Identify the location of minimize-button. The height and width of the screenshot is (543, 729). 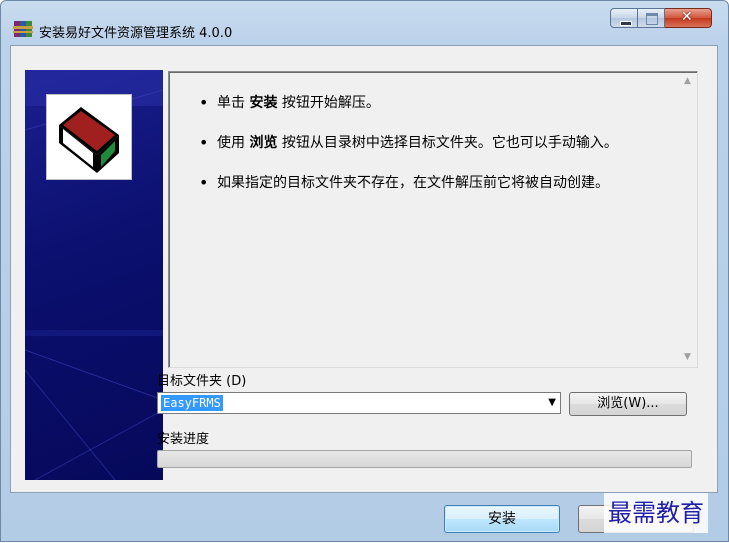
(624, 18).